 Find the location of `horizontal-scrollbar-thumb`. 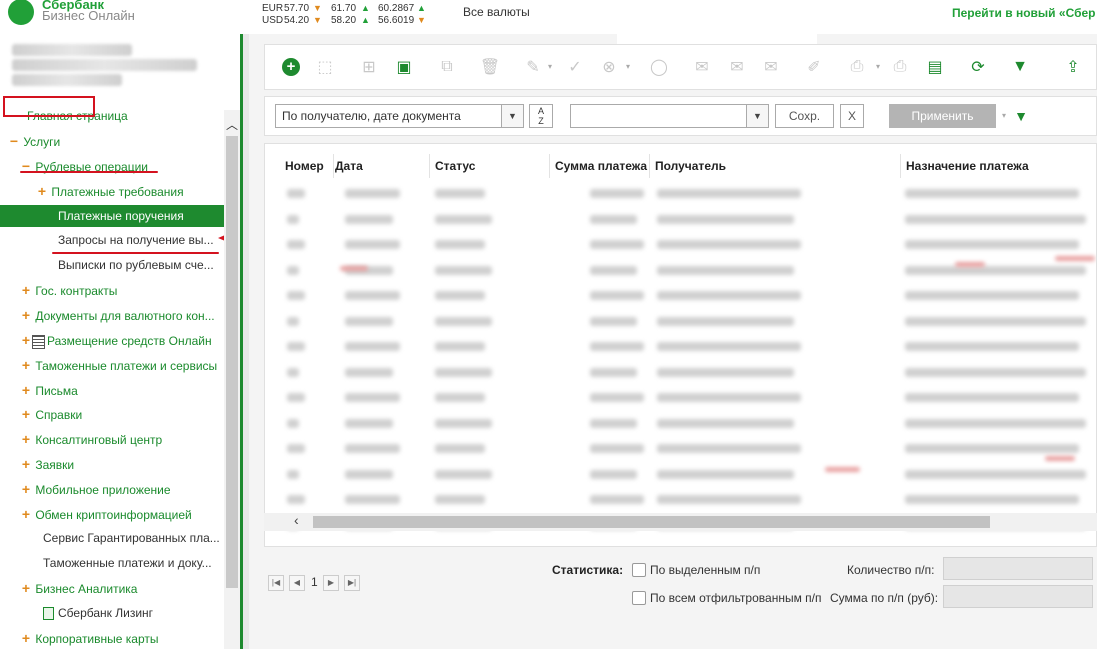

horizontal-scrollbar-thumb is located at coordinates (651, 522).